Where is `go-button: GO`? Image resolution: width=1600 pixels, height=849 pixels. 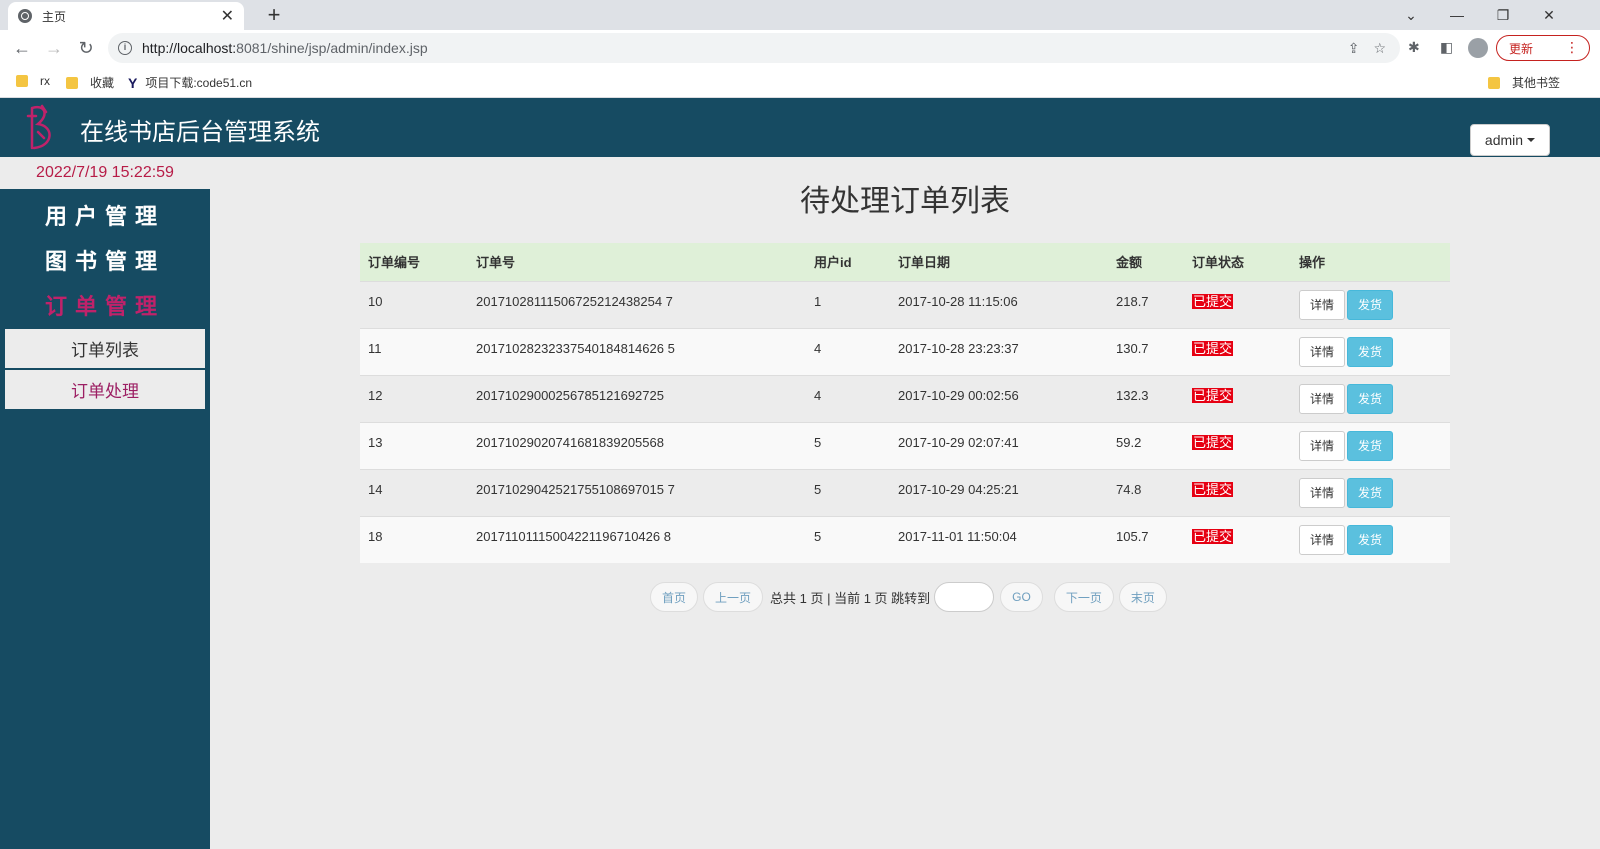
go-button: GO is located at coordinates (1021, 597).